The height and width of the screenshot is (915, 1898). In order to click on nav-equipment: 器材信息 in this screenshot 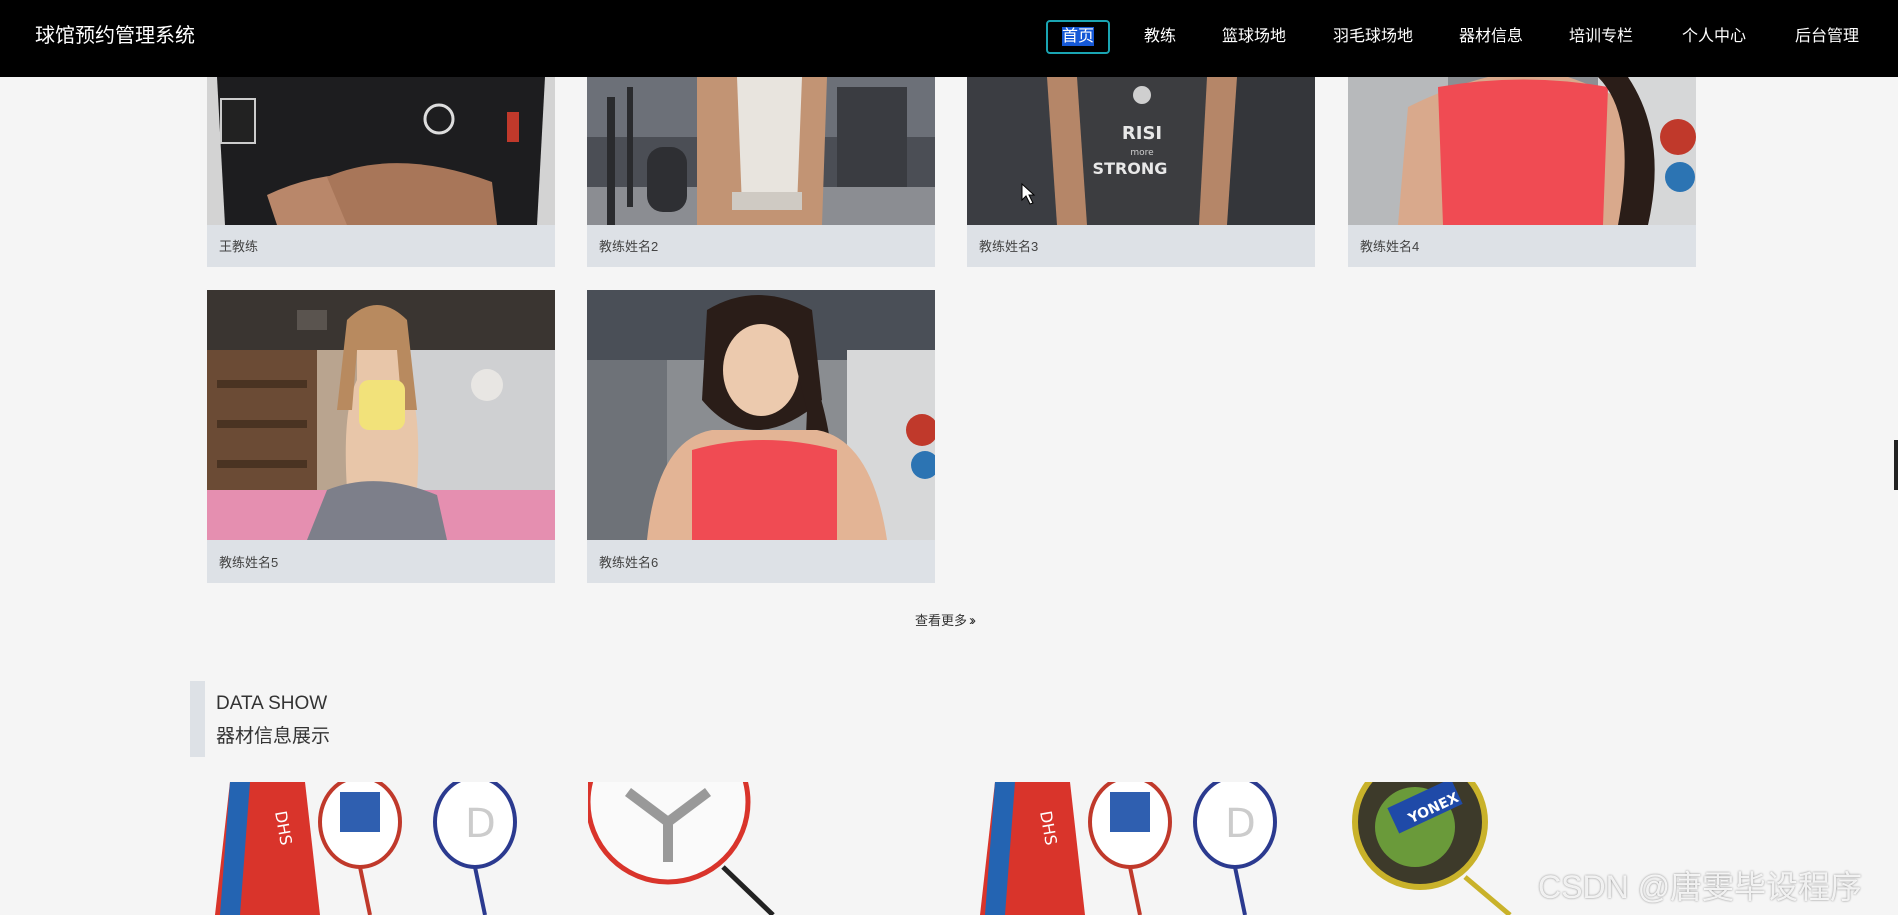, I will do `click(1491, 37)`.